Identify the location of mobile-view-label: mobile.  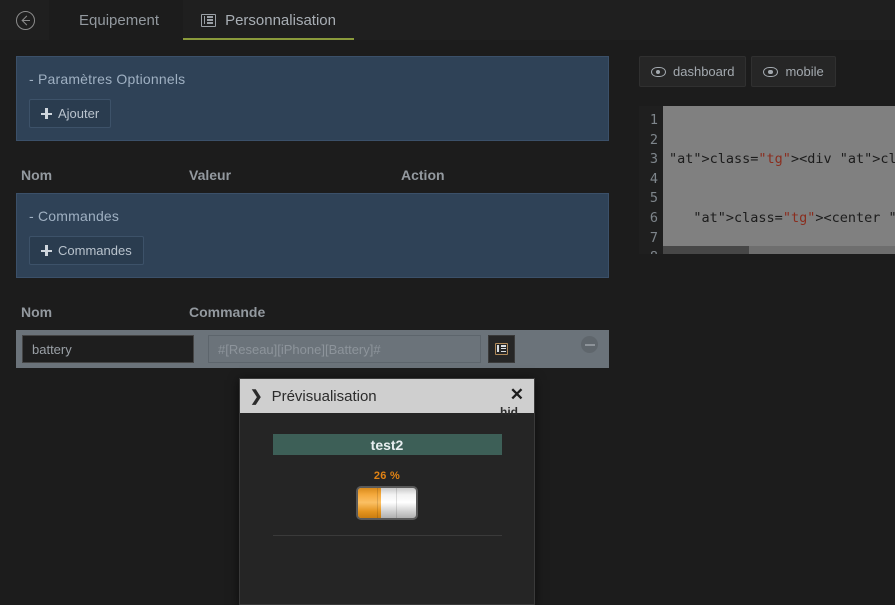
(804, 71).